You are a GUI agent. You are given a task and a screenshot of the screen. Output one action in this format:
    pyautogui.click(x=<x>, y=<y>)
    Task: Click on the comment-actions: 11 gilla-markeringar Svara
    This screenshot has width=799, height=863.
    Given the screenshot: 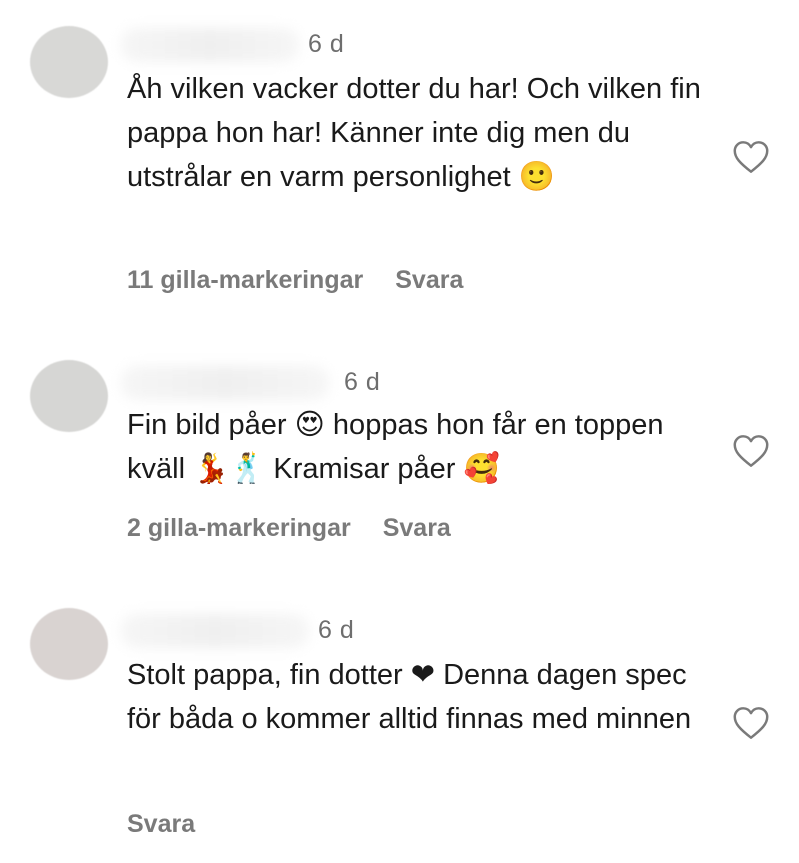 What is the action you would take?
    pyautogui.click(x=295, y=280)
    